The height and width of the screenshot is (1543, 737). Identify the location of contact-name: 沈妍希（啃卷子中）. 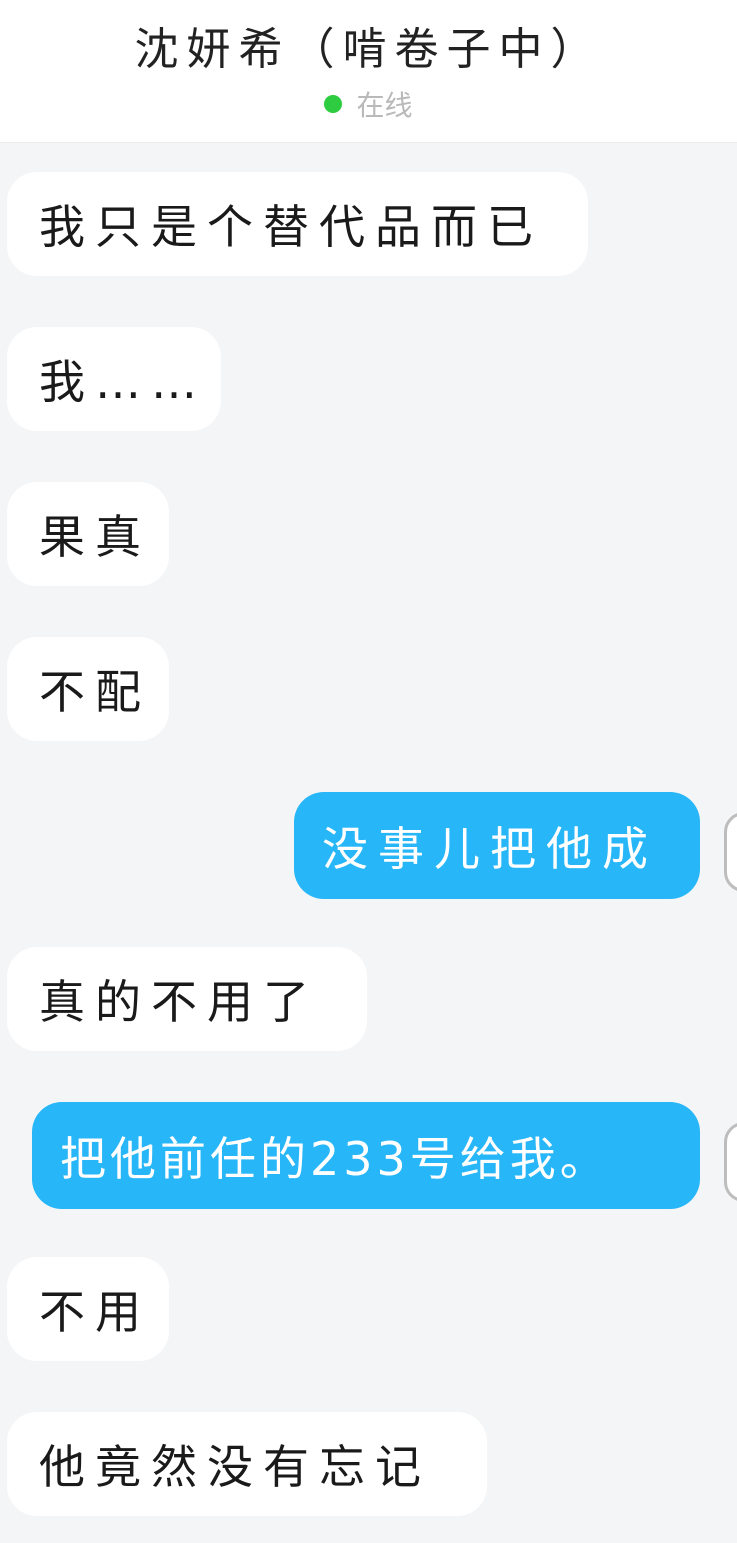
(368, 50).